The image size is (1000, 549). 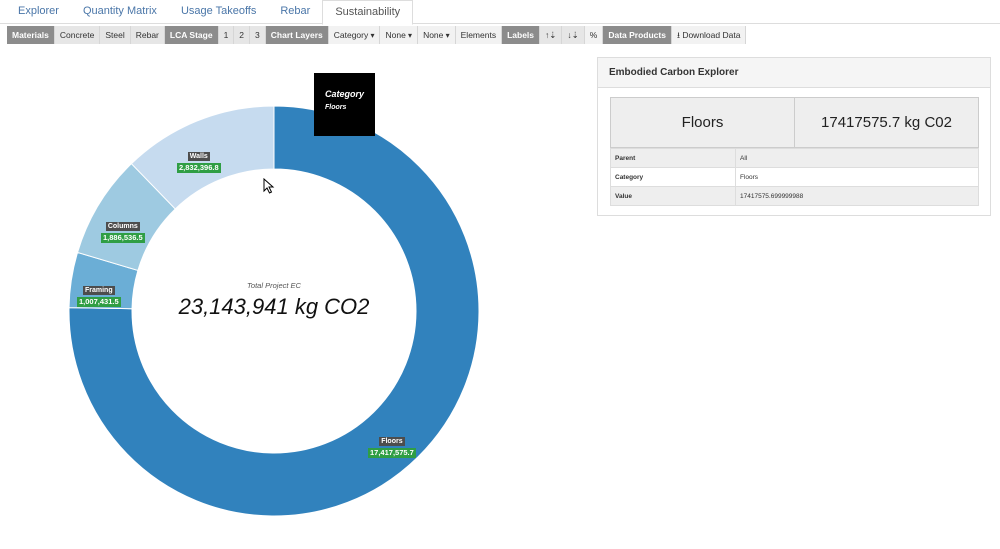 What do you see at coordinates (274, 306) in the screenshot?
I see `total-project-ec-value: 23,143,941 kg CO2` at bounding box center [274, 306].